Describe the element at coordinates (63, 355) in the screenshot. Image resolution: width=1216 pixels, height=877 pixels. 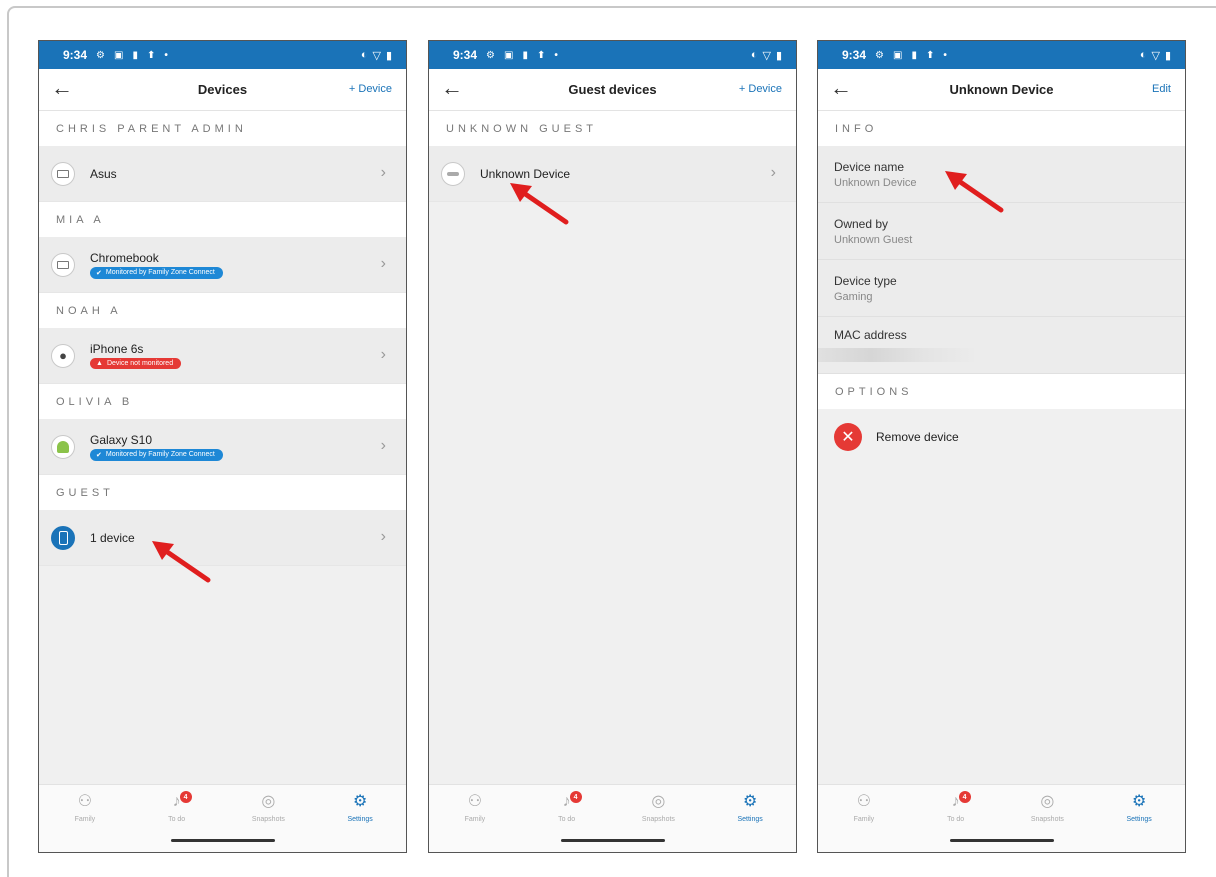
I see `apple-icon: ●` at that location.